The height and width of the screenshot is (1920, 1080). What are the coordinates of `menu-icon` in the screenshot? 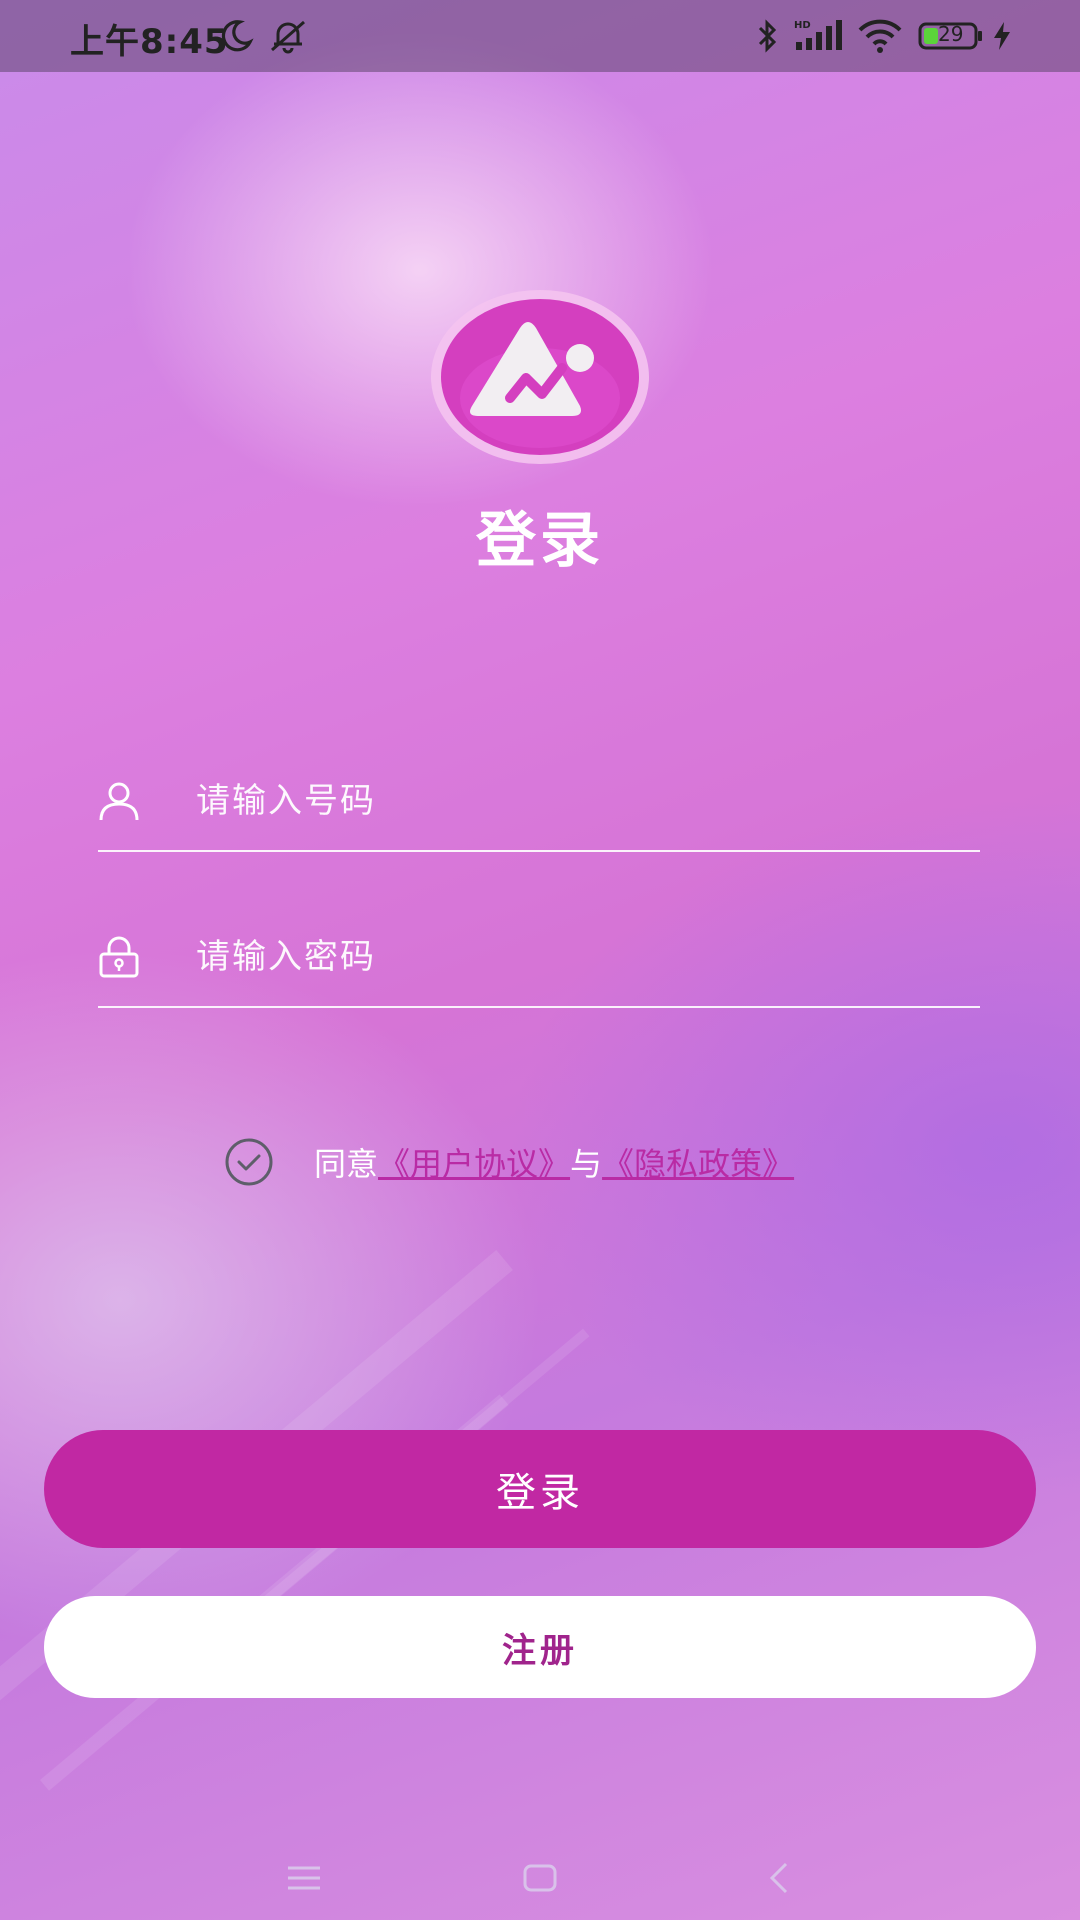 It's located at (304, 1878).